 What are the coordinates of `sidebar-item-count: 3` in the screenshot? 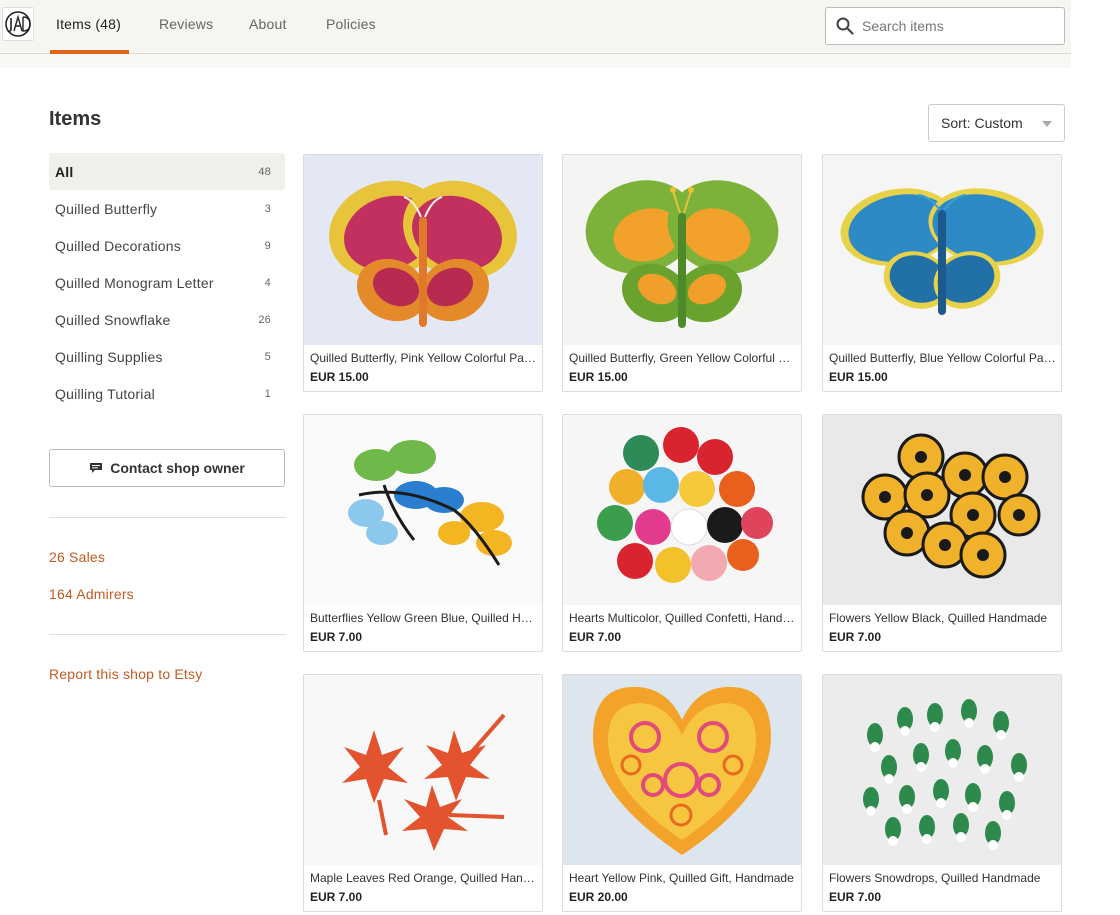 It's located at (267, 208).